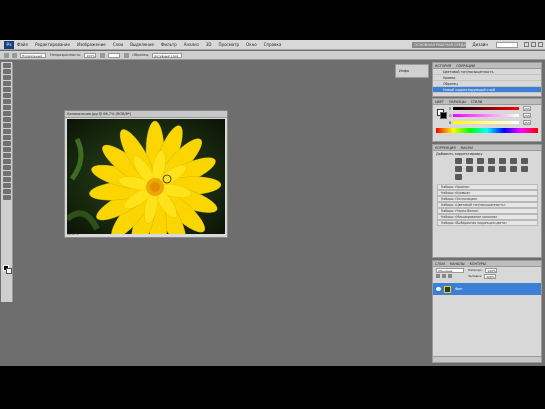  I want to click on slider-g-bar, so click(486, 115).